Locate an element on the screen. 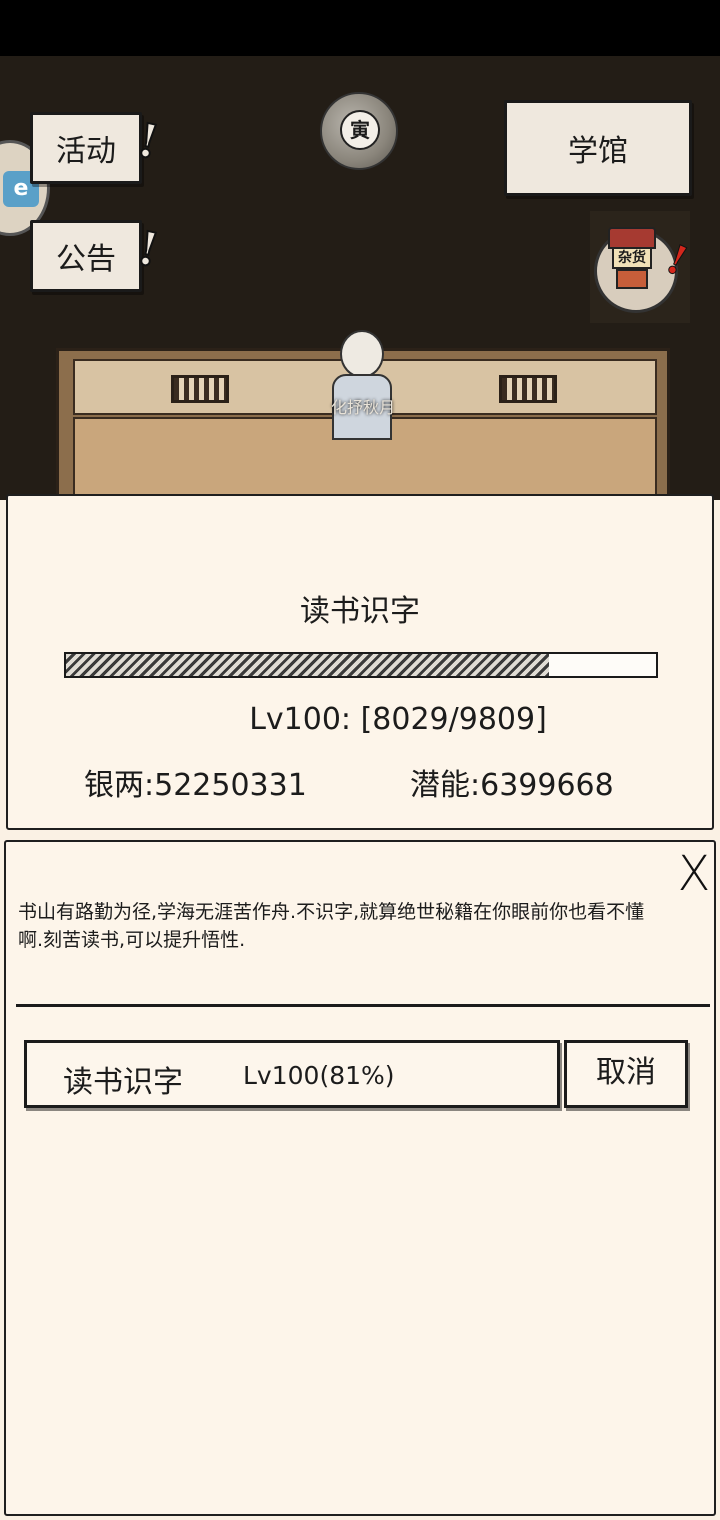  shop-roof is located at coordinates (632, 238).